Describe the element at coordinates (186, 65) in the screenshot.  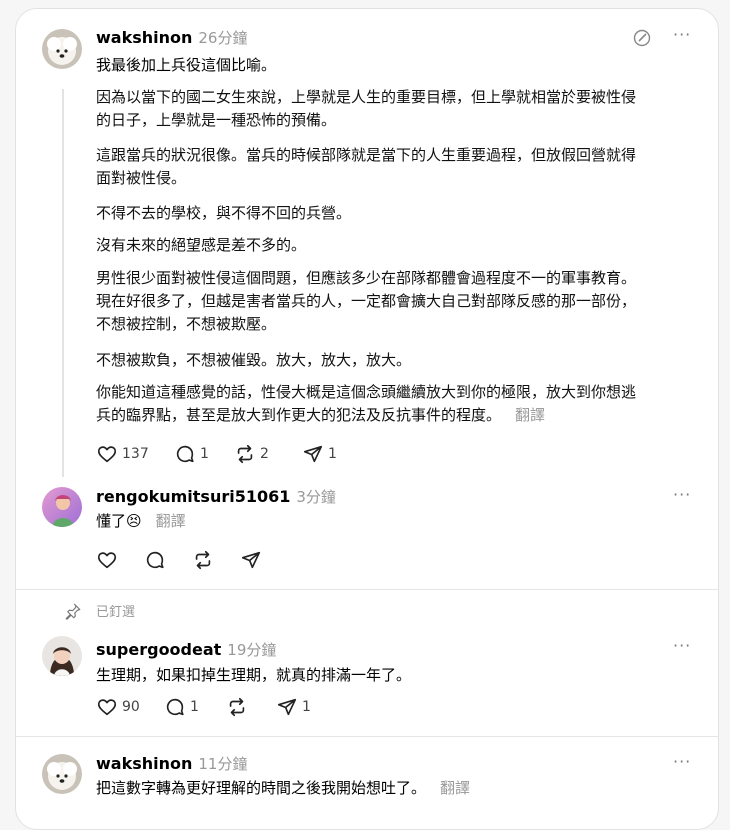
I see `post-intro: 我最後加上兵役這個比喻。` at that location.